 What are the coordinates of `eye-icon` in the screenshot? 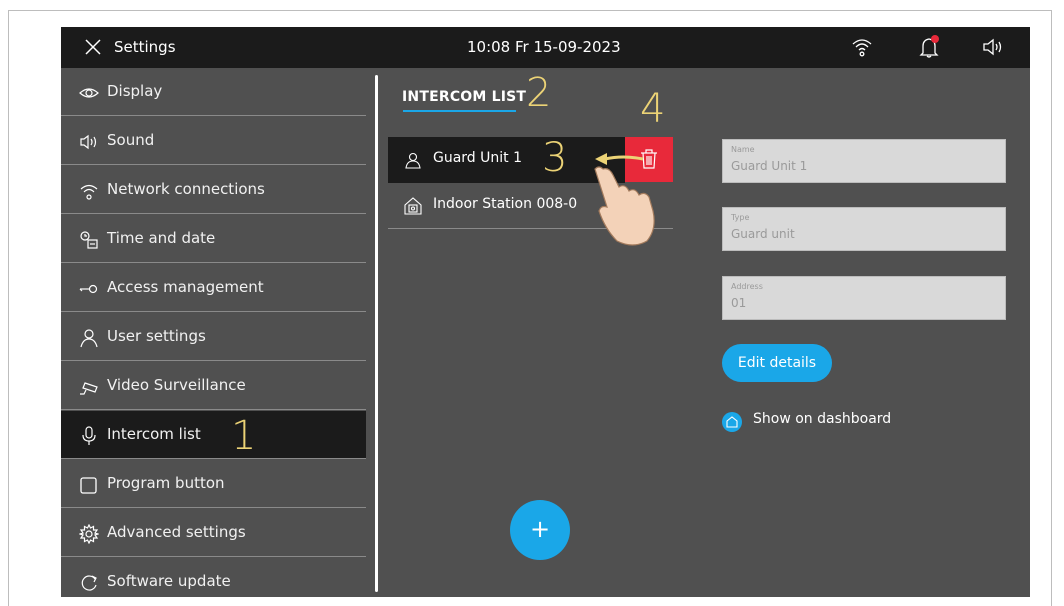 It's located at (89, 93).